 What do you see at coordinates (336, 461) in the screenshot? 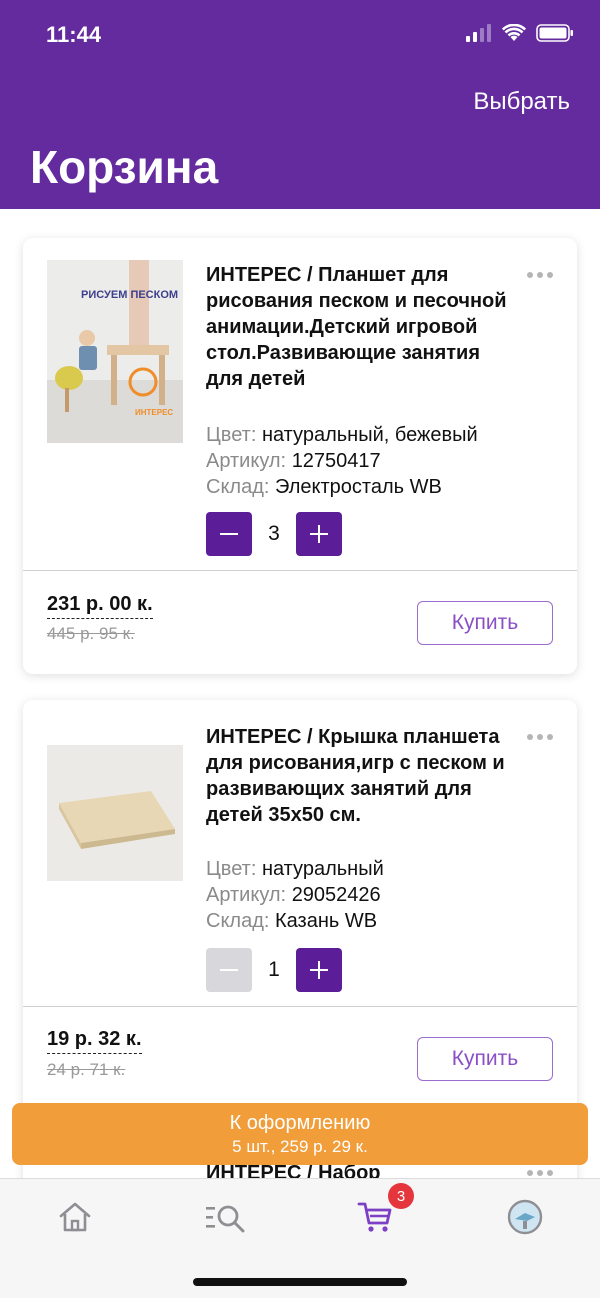
I see `sku-value: 12750417` at bounding box center [336, 461].